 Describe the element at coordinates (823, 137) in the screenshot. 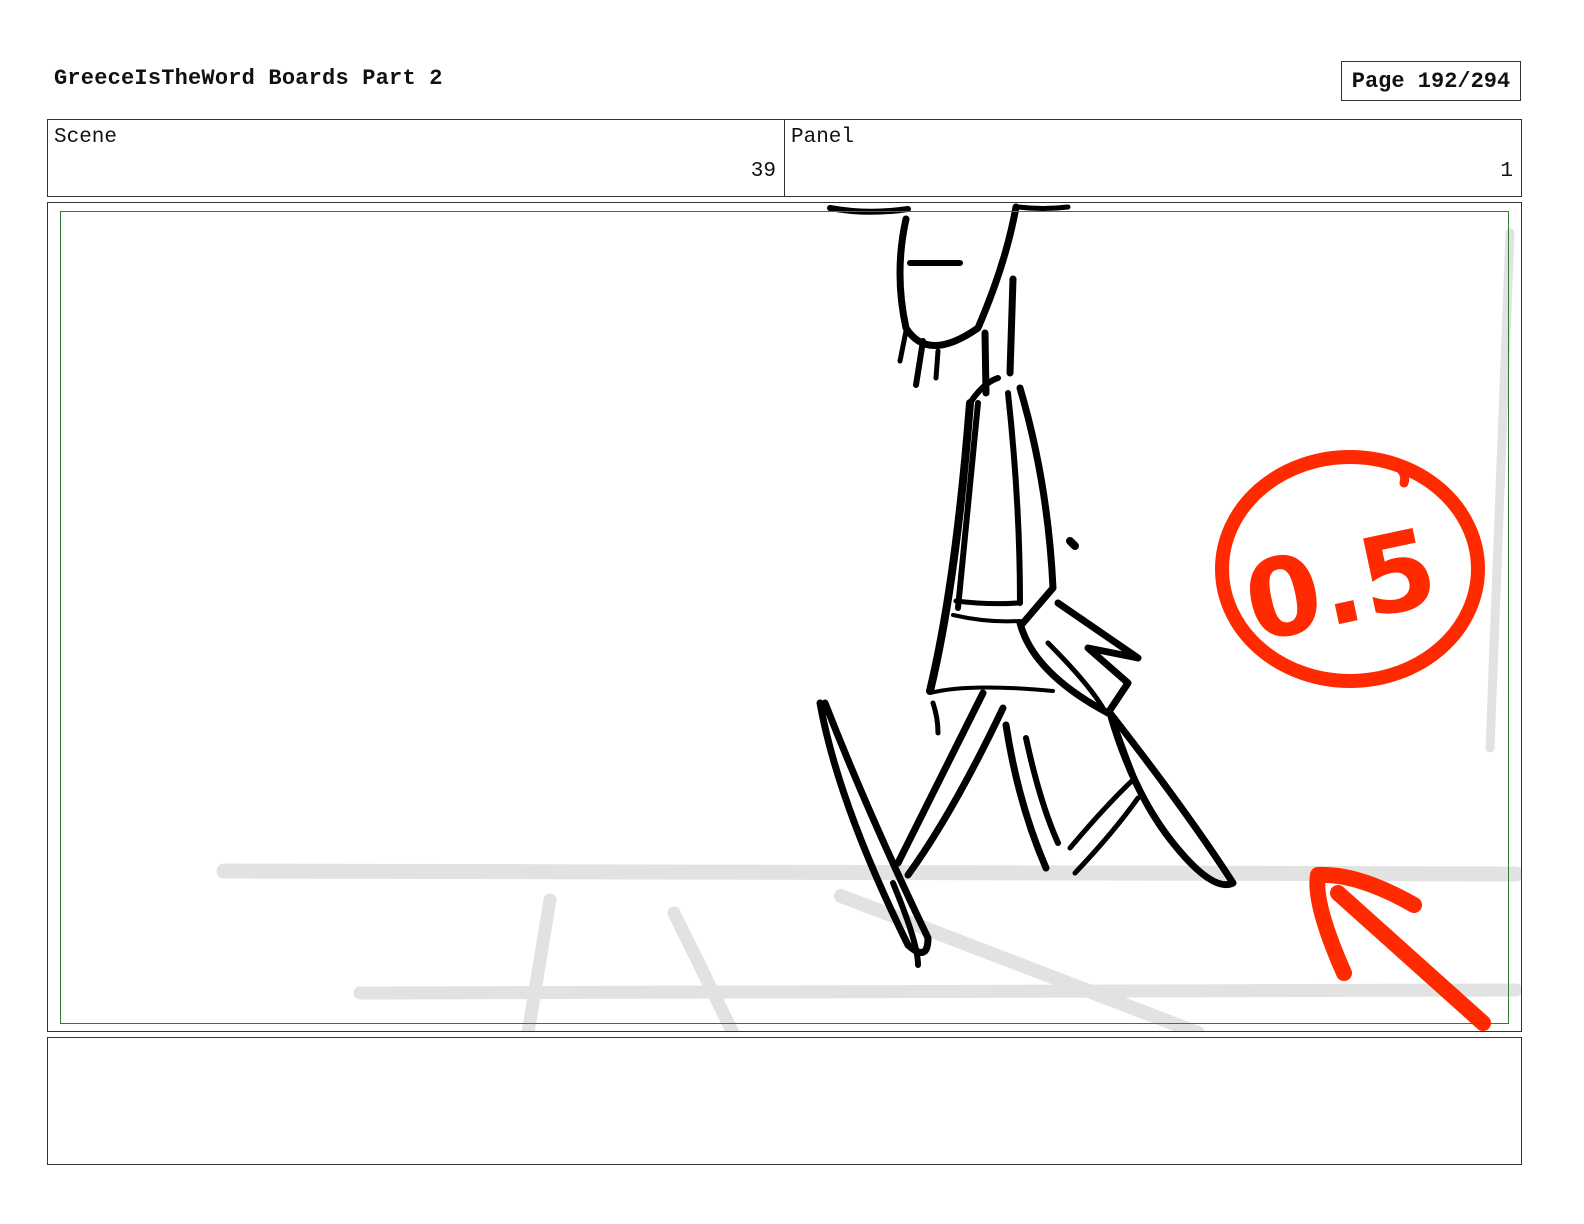

I see `panel-label: Panel` at that location.